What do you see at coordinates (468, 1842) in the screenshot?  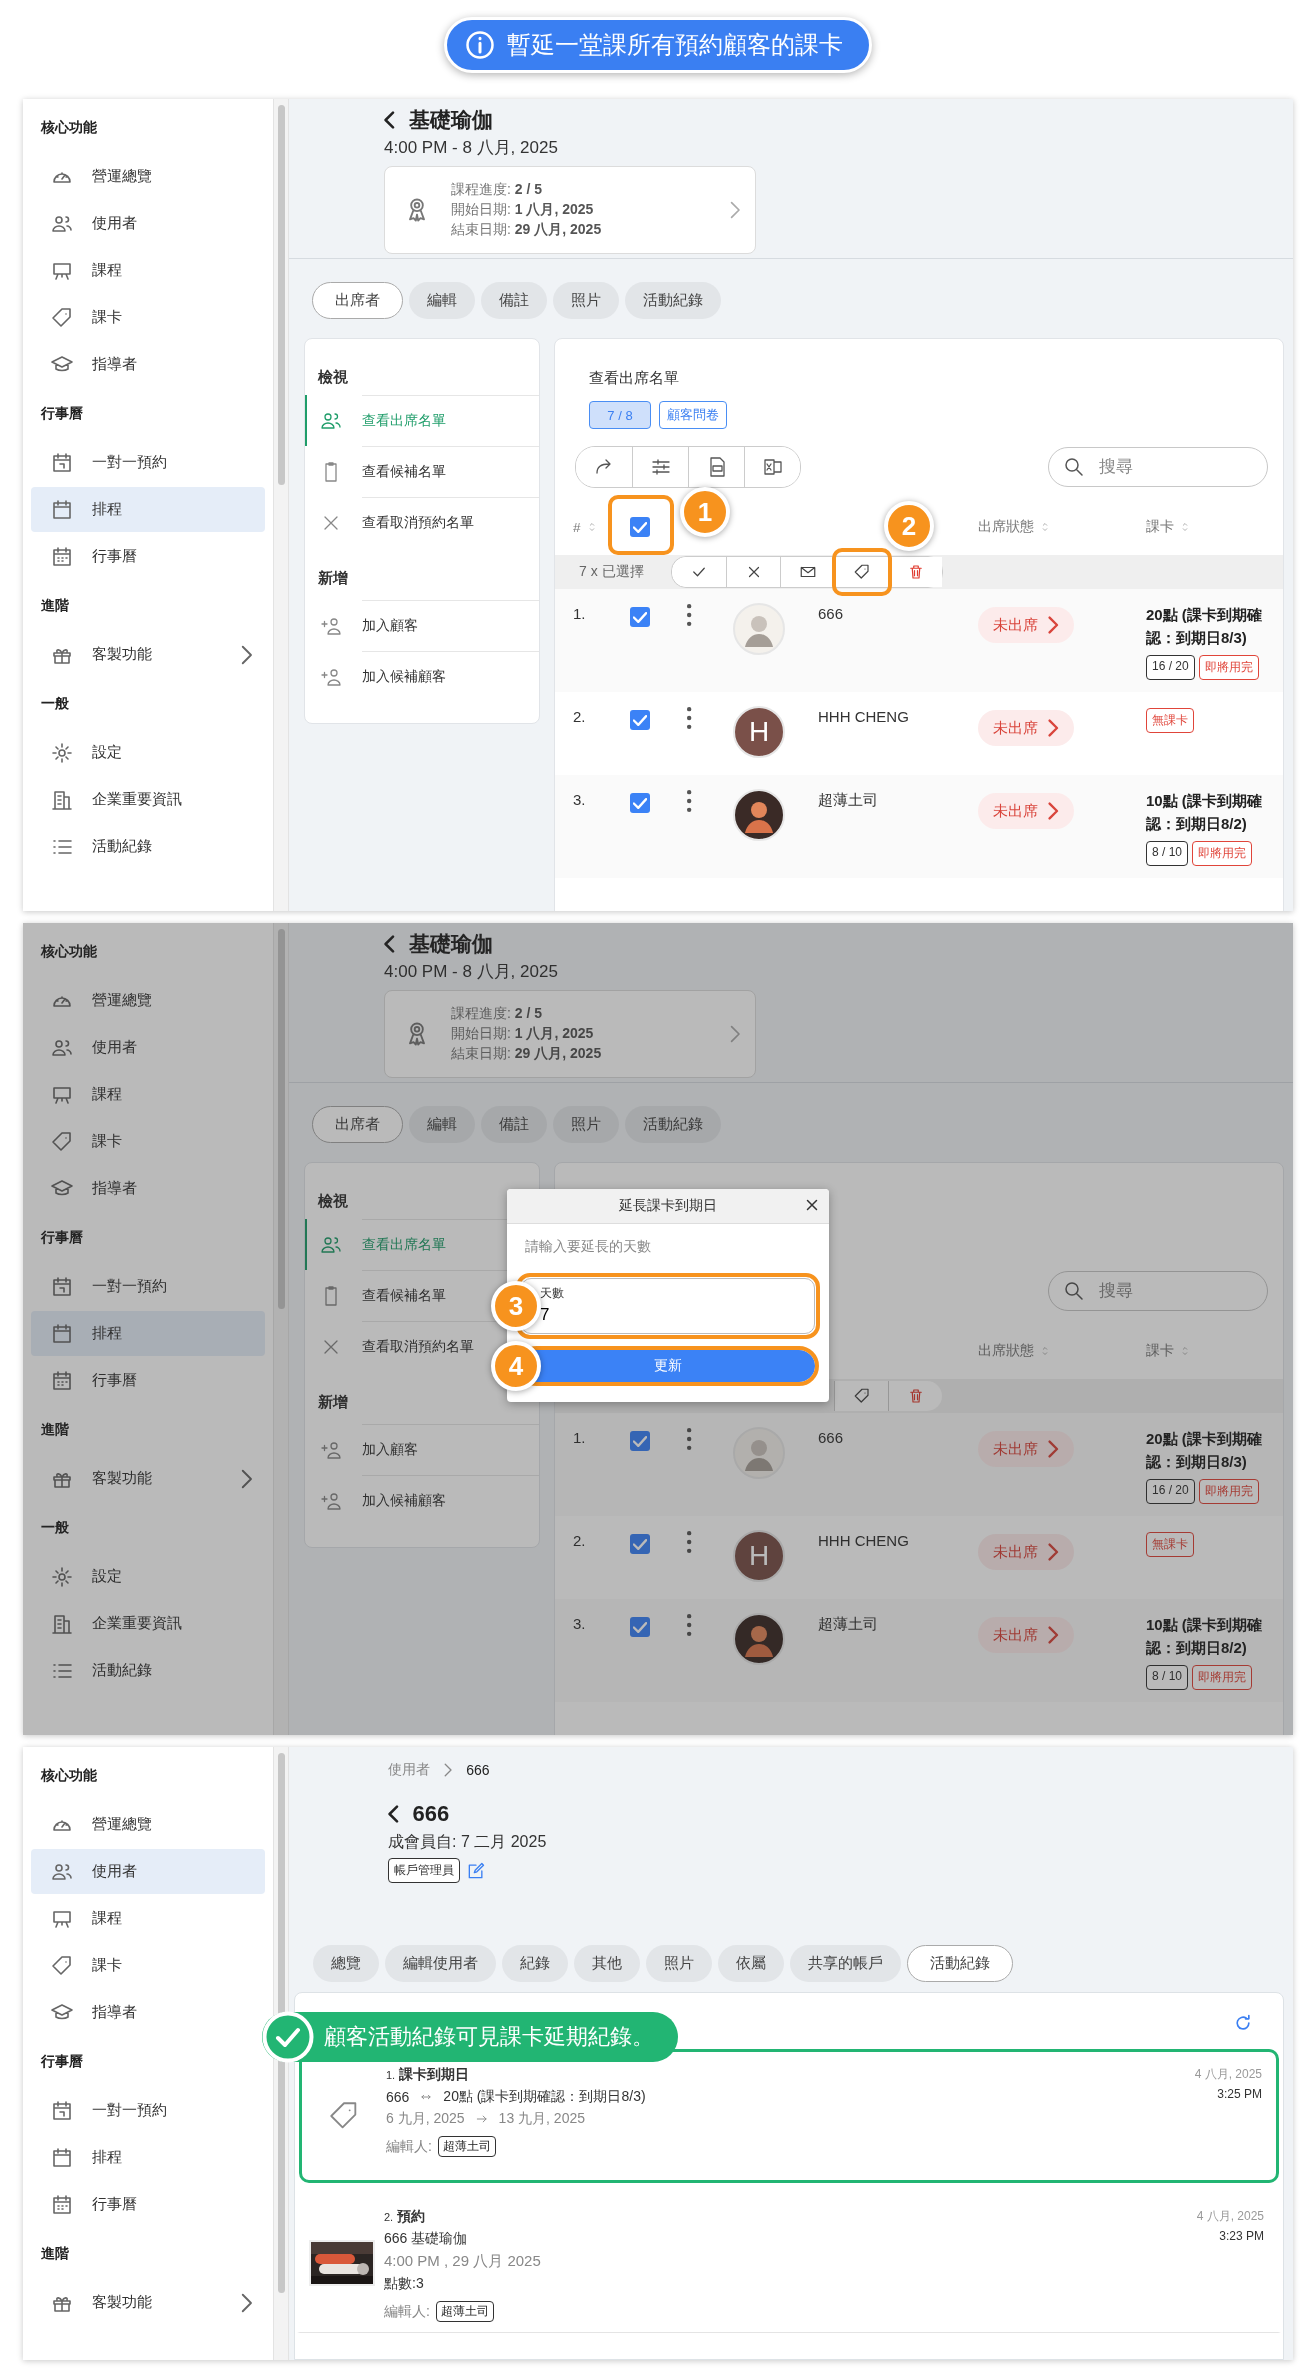 I see `member-since: 成會員自: 7 二月 2025` at bounding box center [468, 1842].